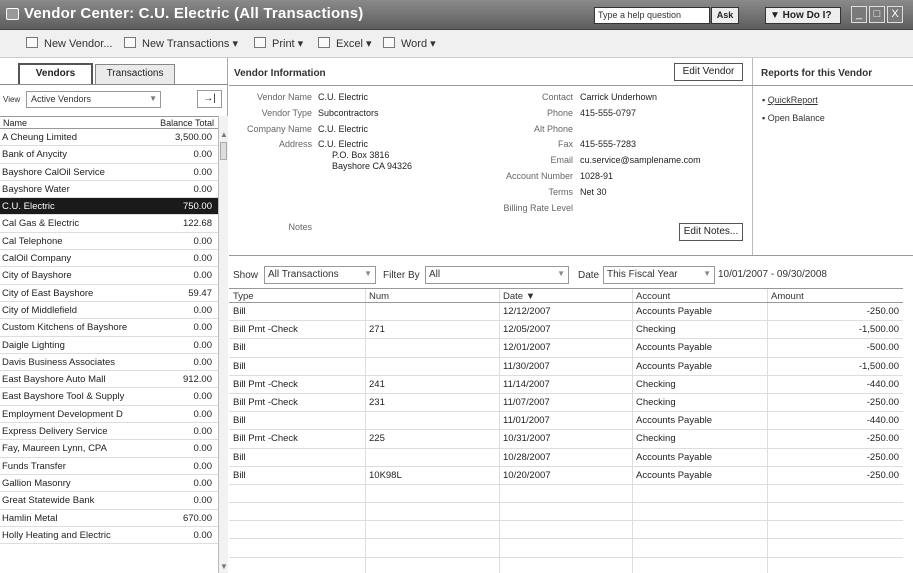  I want to click on address-line-2: P.O. Box 3816, so click(361, 155).